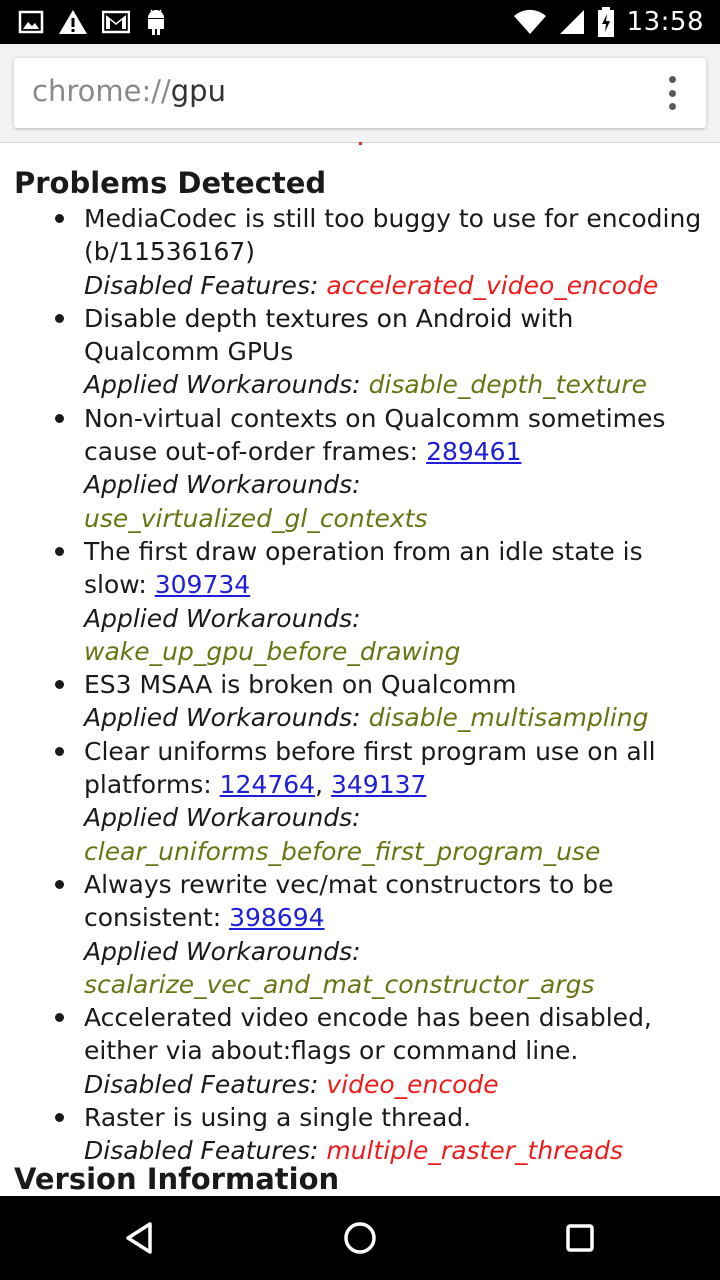 The height and width of the screenshot is (1280, 720). I want to click on recents-icon, so click(580, 1238).